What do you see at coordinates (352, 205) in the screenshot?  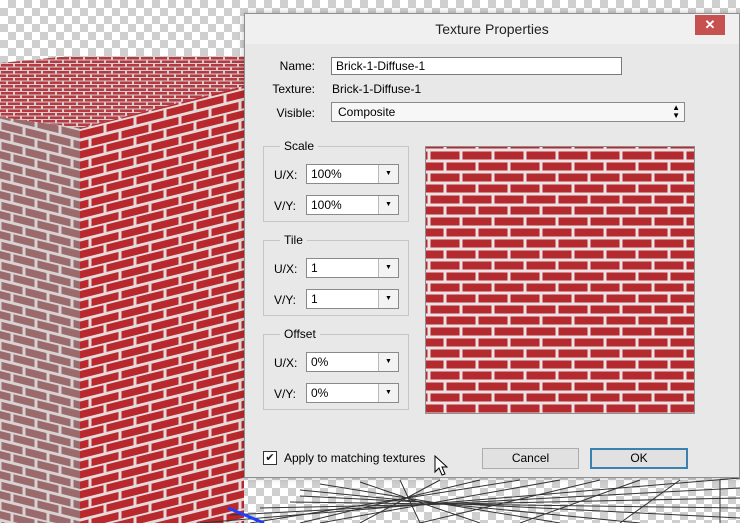 I see `scale-vy-combo: 100% ▼` at bounding box center [352, 205].